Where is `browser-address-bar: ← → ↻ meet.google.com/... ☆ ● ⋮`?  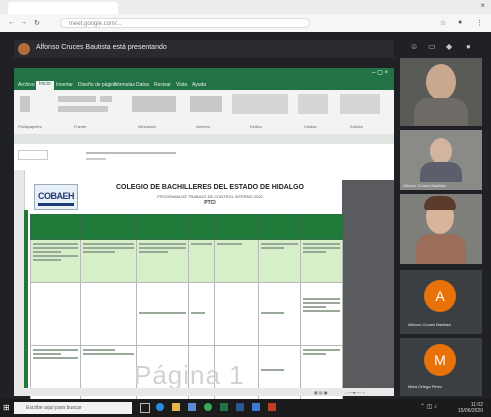
browser-address-bar: ← → ↻ meet.google.com/... ☆ ● ⋮ is located at coordinates (245, 23).